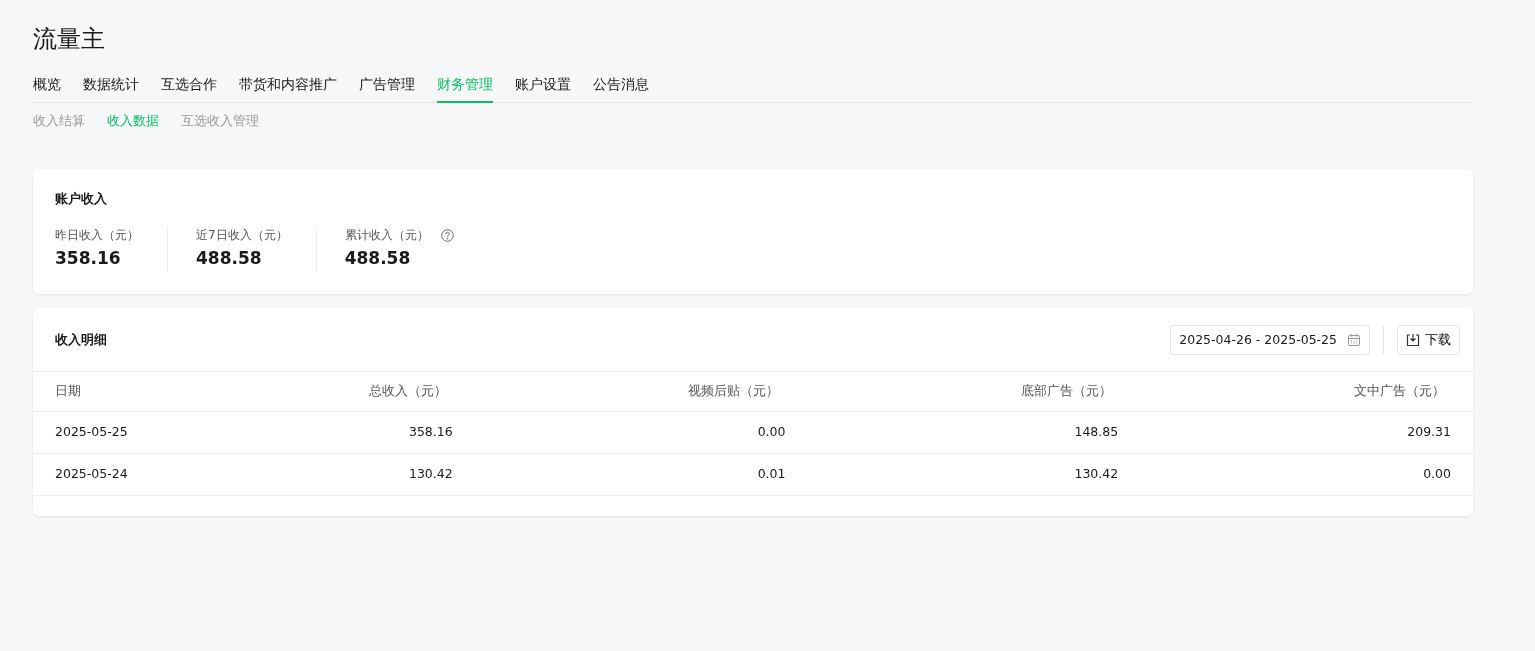 The height and width of the screenshot is (651, 1535). Describe the element at coordinates (69, 39) in the screenshot. I see `page-title: 流量主` at that location.